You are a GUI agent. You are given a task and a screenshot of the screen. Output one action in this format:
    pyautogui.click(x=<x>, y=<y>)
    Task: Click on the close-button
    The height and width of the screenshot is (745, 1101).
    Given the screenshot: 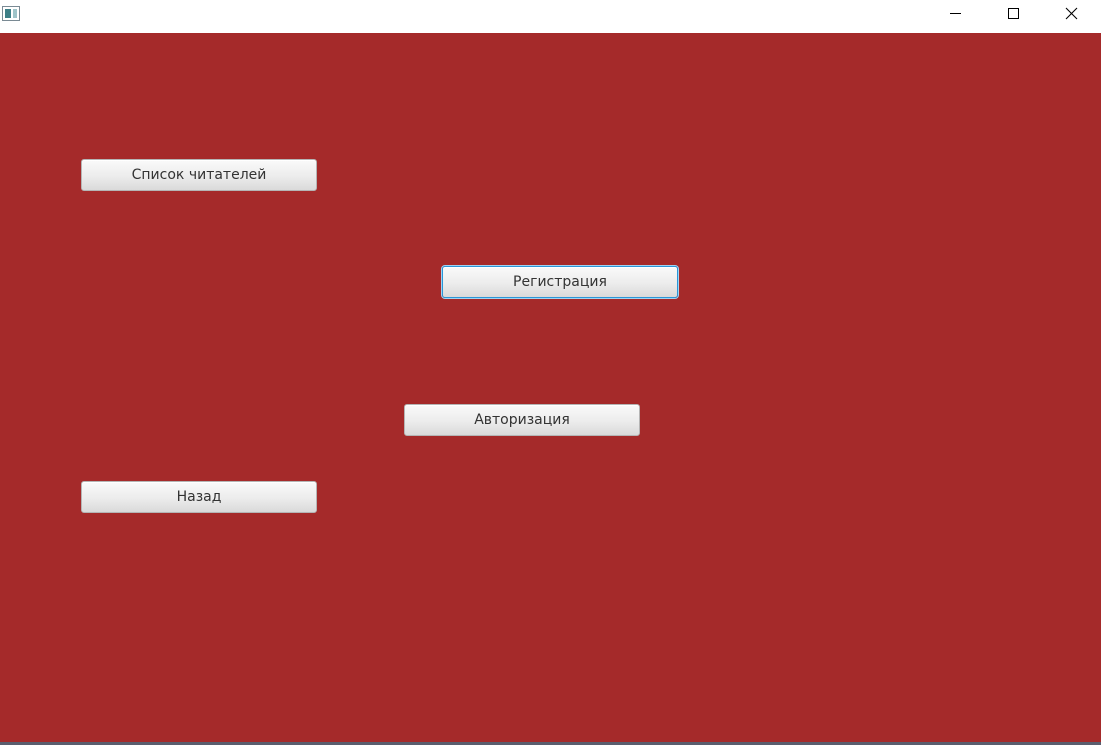 What is the action you would take?
    pyautogui.click(x=1071, y=16)
    